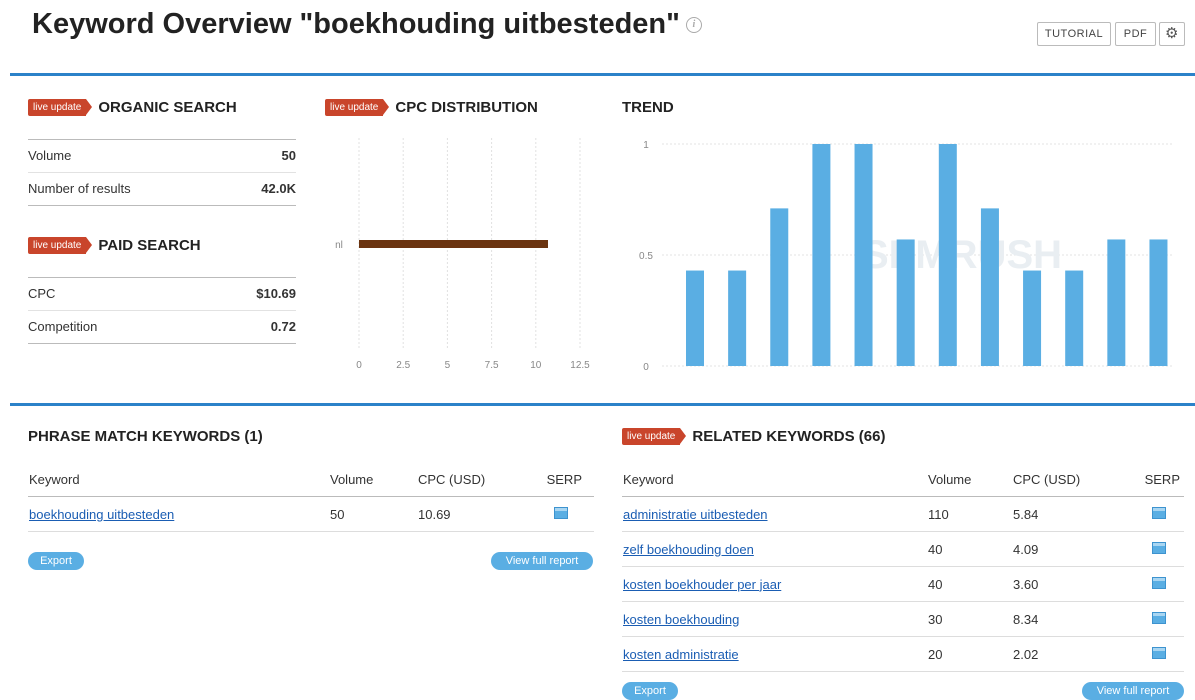 This screenshot has height=700, width=1195. I want to click on table-row: zelf boekhouding doen 40 4.09, so click(903, 549).